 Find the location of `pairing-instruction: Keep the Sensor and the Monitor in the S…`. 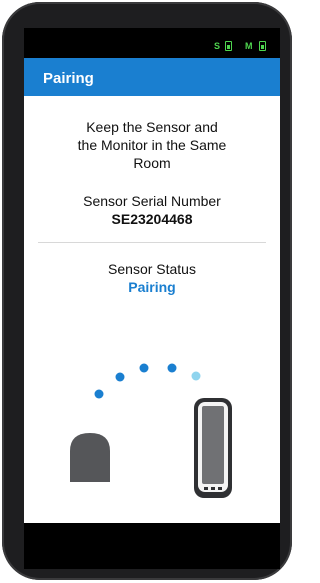

pairing-instruction: Keep the Sensor and the Monitor in the S… is located at coordinates (152, 145).